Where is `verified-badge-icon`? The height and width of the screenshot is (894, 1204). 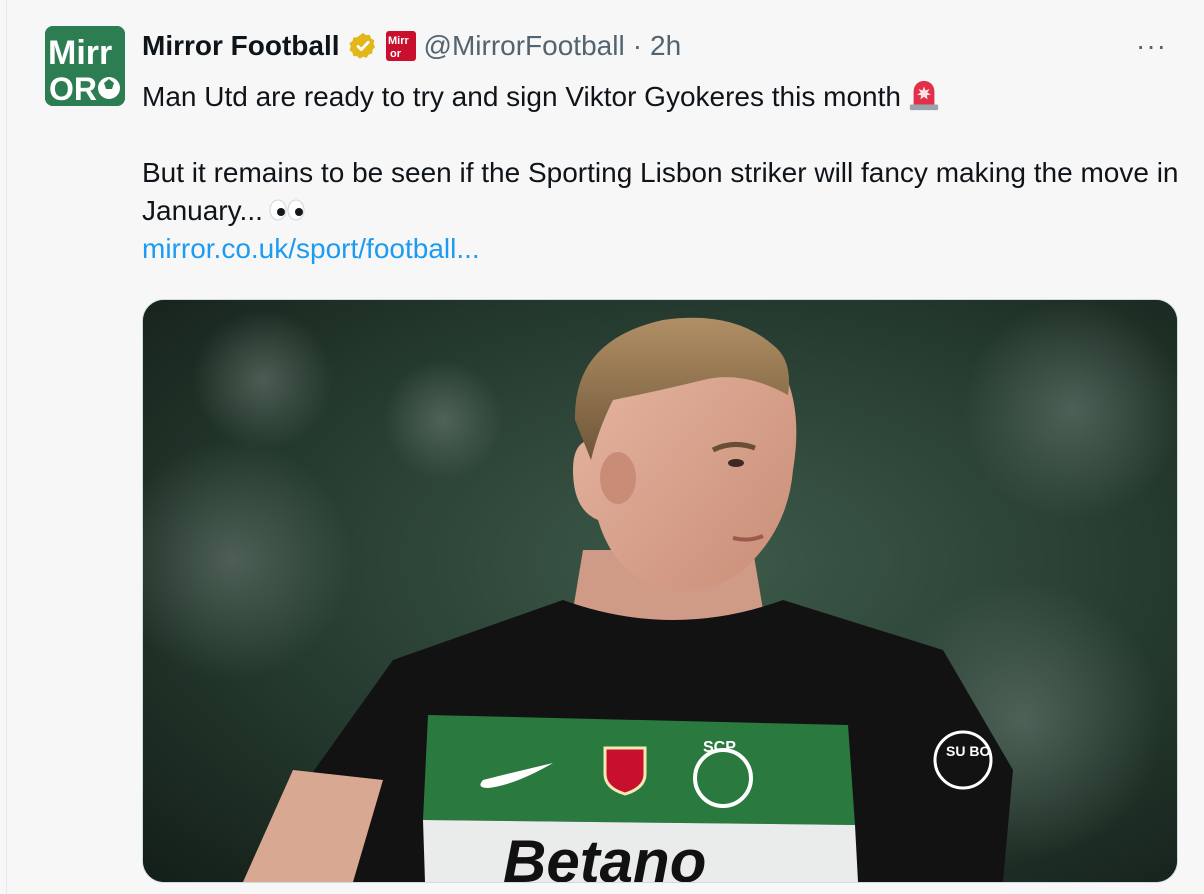 verified-badge-icon is located at coordinates (363, 46).